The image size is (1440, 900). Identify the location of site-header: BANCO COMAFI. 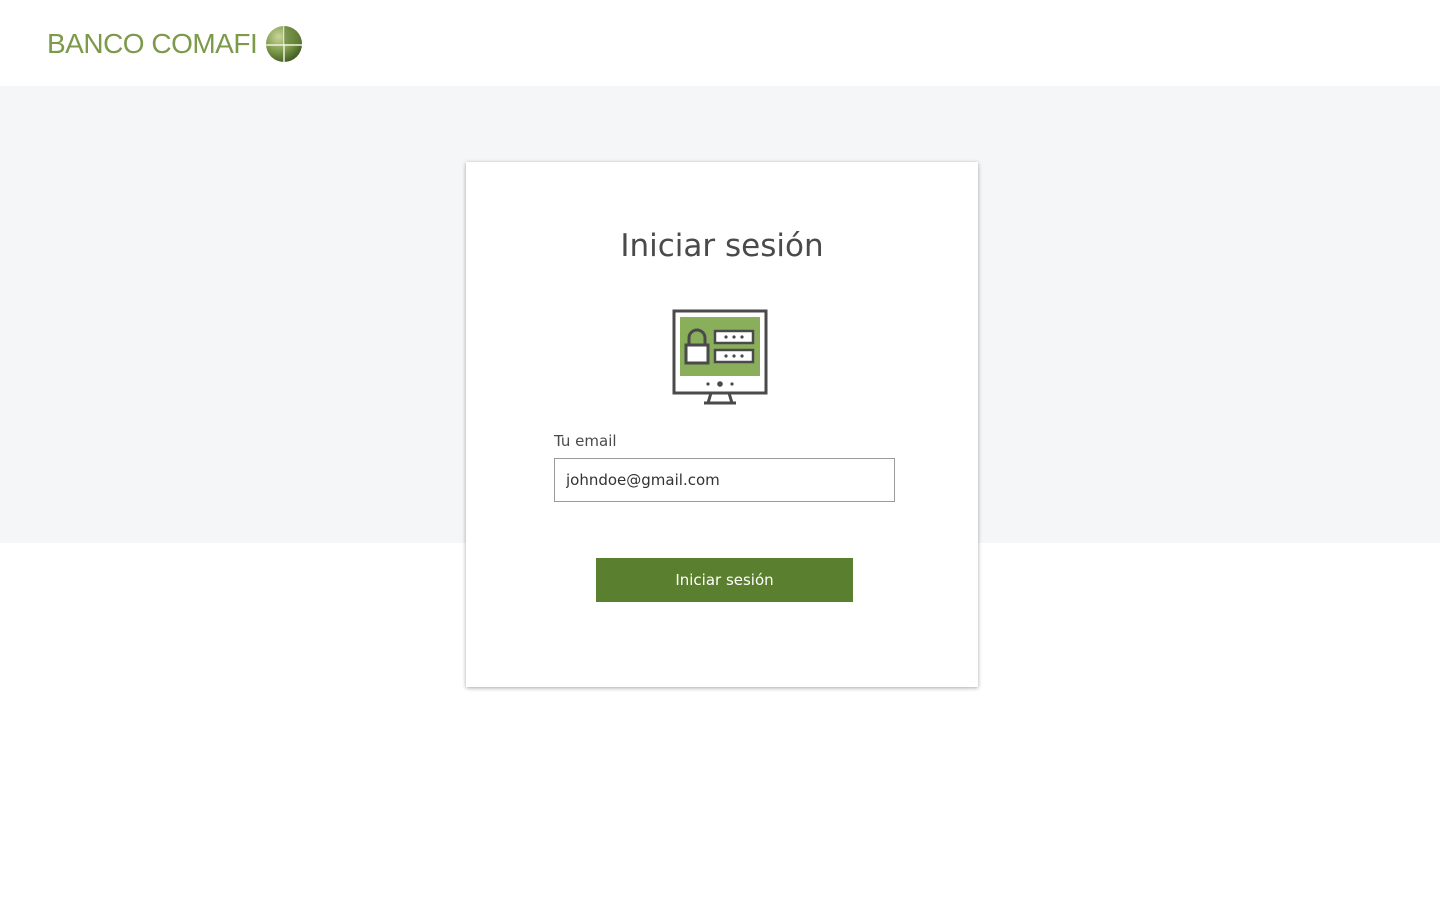
(720, 43).